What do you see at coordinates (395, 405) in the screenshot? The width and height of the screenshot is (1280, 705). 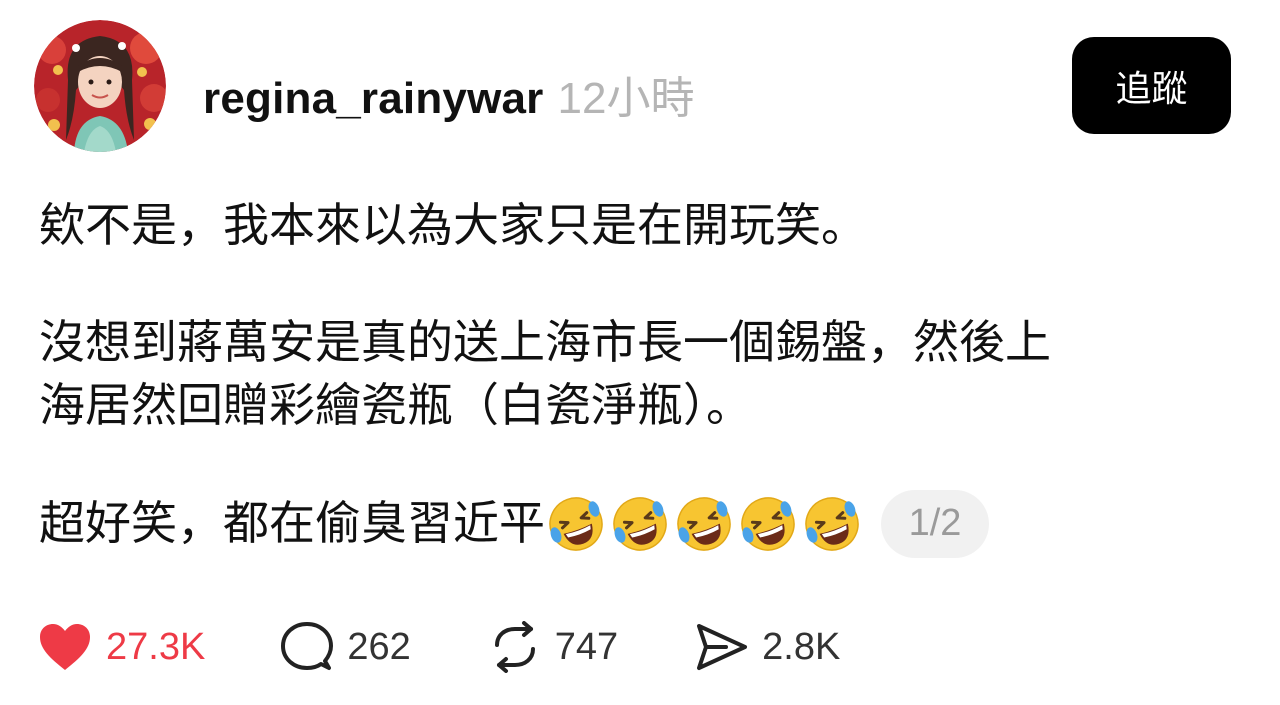 I see `post-paragraph-2-line-2: 海居然回贈彩繪瓷瓶（白瓷淨瓶）。` at bounding box center [395, 405].